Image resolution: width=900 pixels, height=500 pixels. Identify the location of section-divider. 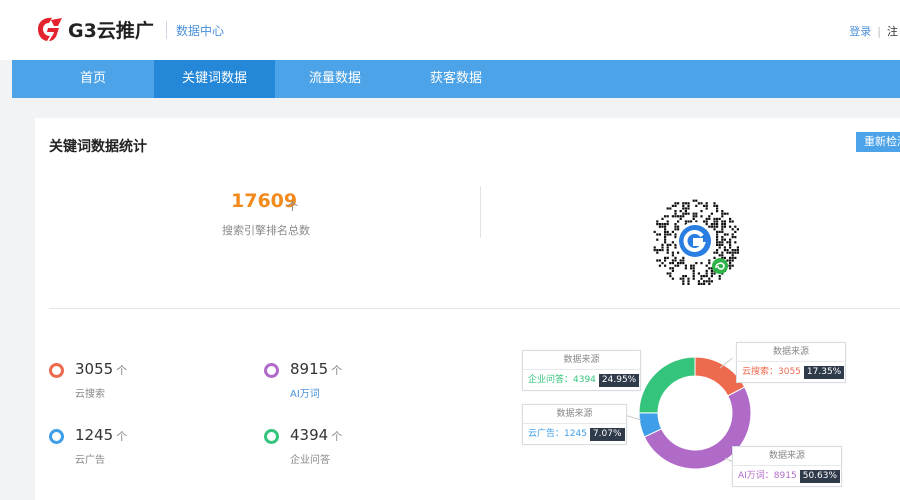
(474, 308).